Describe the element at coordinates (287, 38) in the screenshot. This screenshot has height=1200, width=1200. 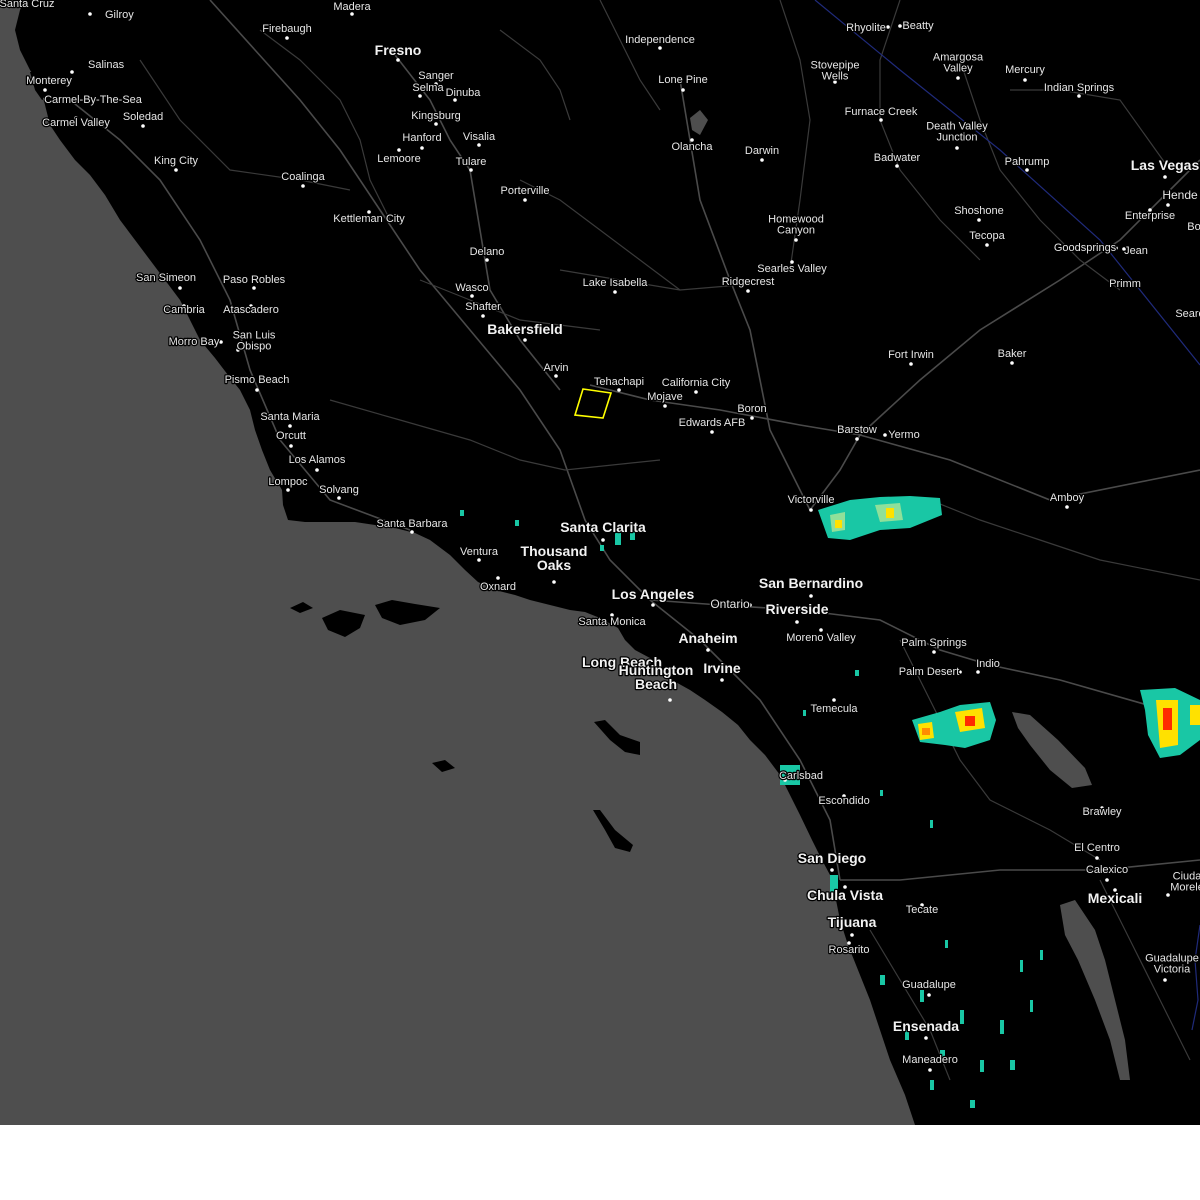
I see `place-dot-firebaugh` at that location.